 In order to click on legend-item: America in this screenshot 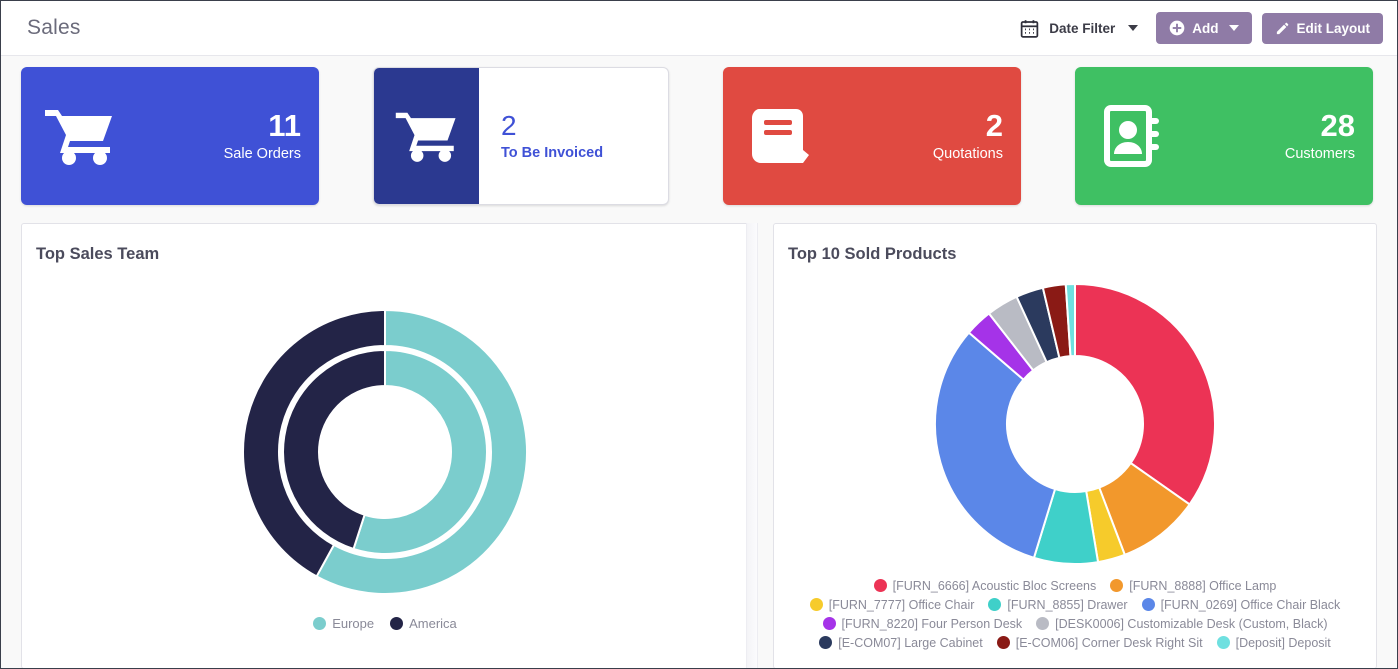, I will do `click(423, 623)`.